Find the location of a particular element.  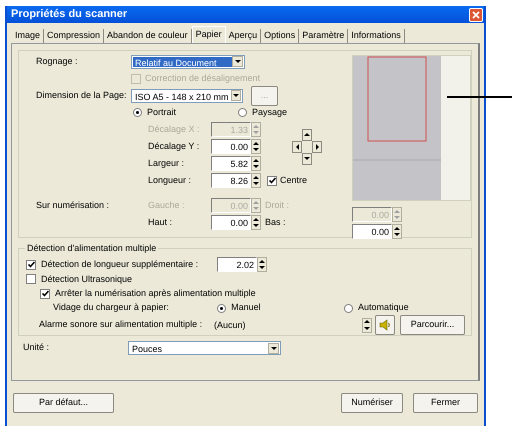

field-label: Bas : is located at coordinates (275, 222).